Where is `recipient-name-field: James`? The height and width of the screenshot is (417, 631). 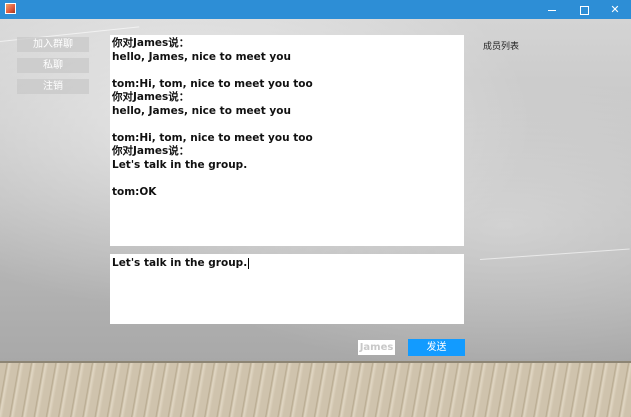 recipient-name-field: James is located at coordinates (376, 347).